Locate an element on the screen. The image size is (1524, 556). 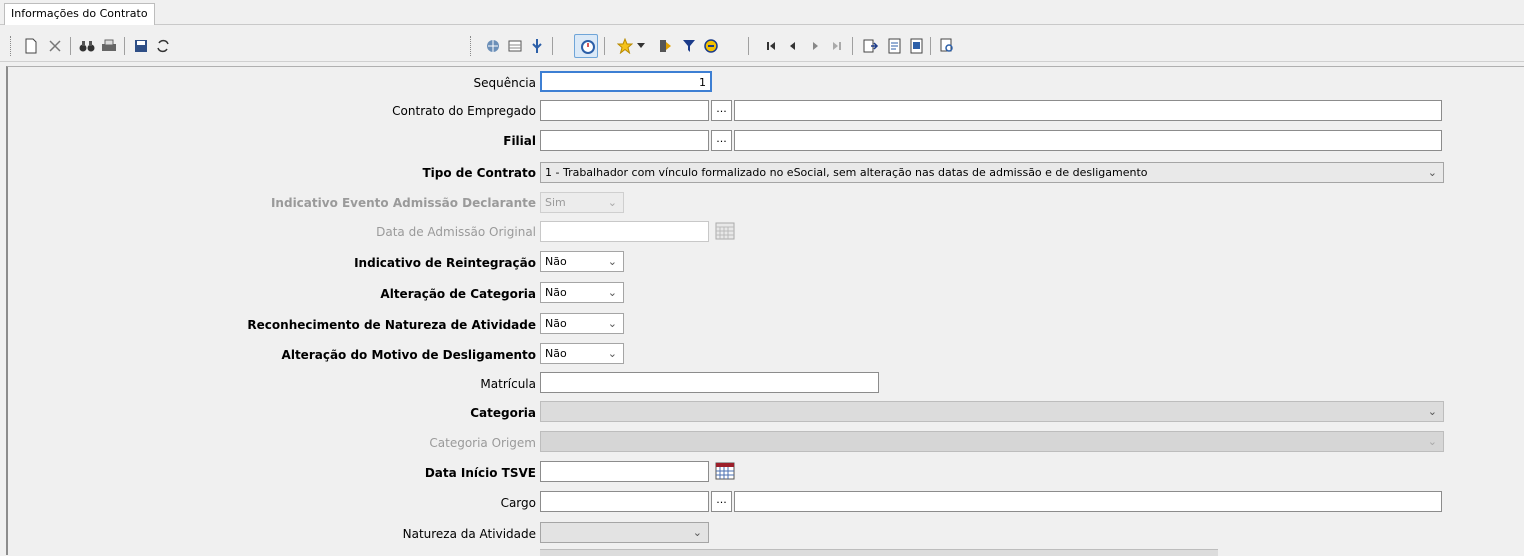
label-categoria: Categoria is located at coordinates (503, 413).